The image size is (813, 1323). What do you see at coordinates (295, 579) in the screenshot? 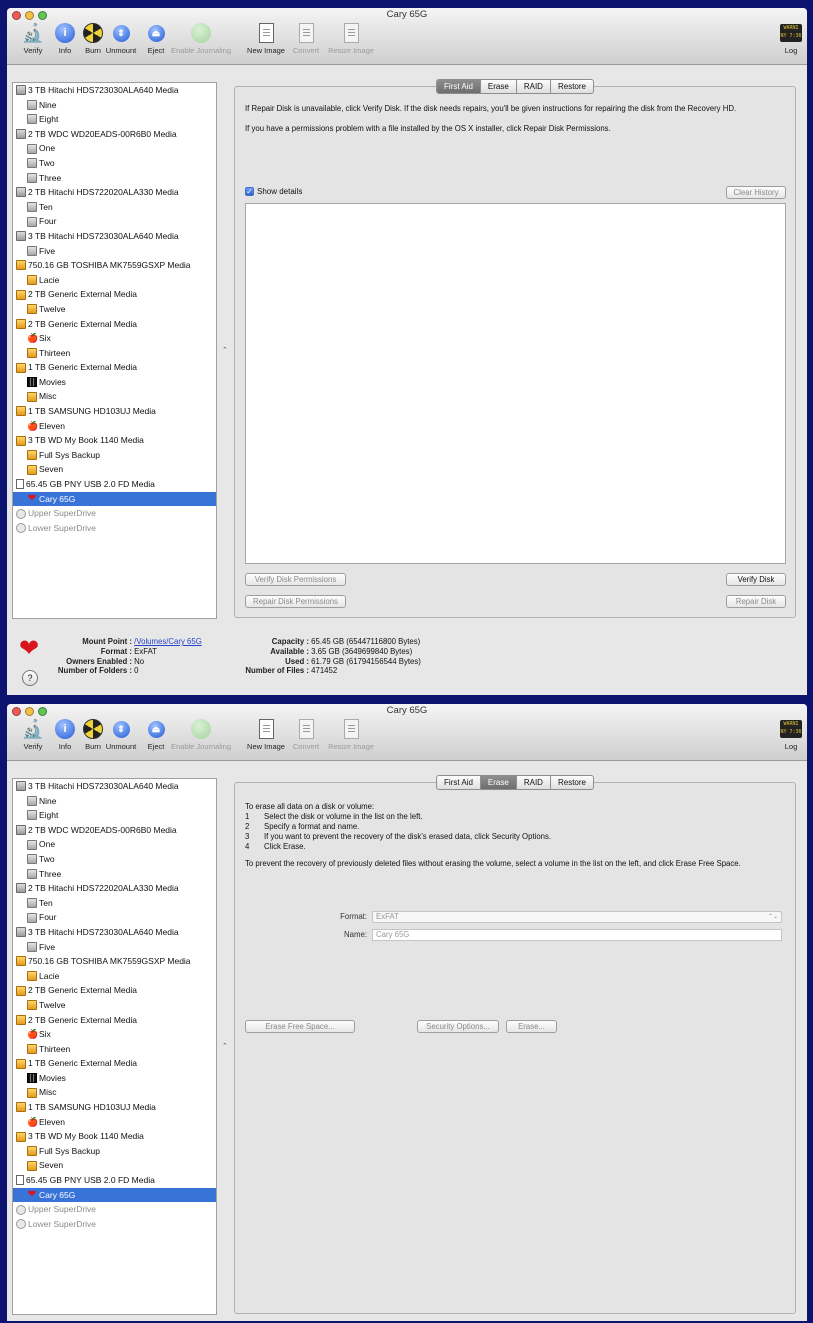
I see `verify-disk-permissions-button: Verify Disk Permissions` at bounding box center [295, 579].